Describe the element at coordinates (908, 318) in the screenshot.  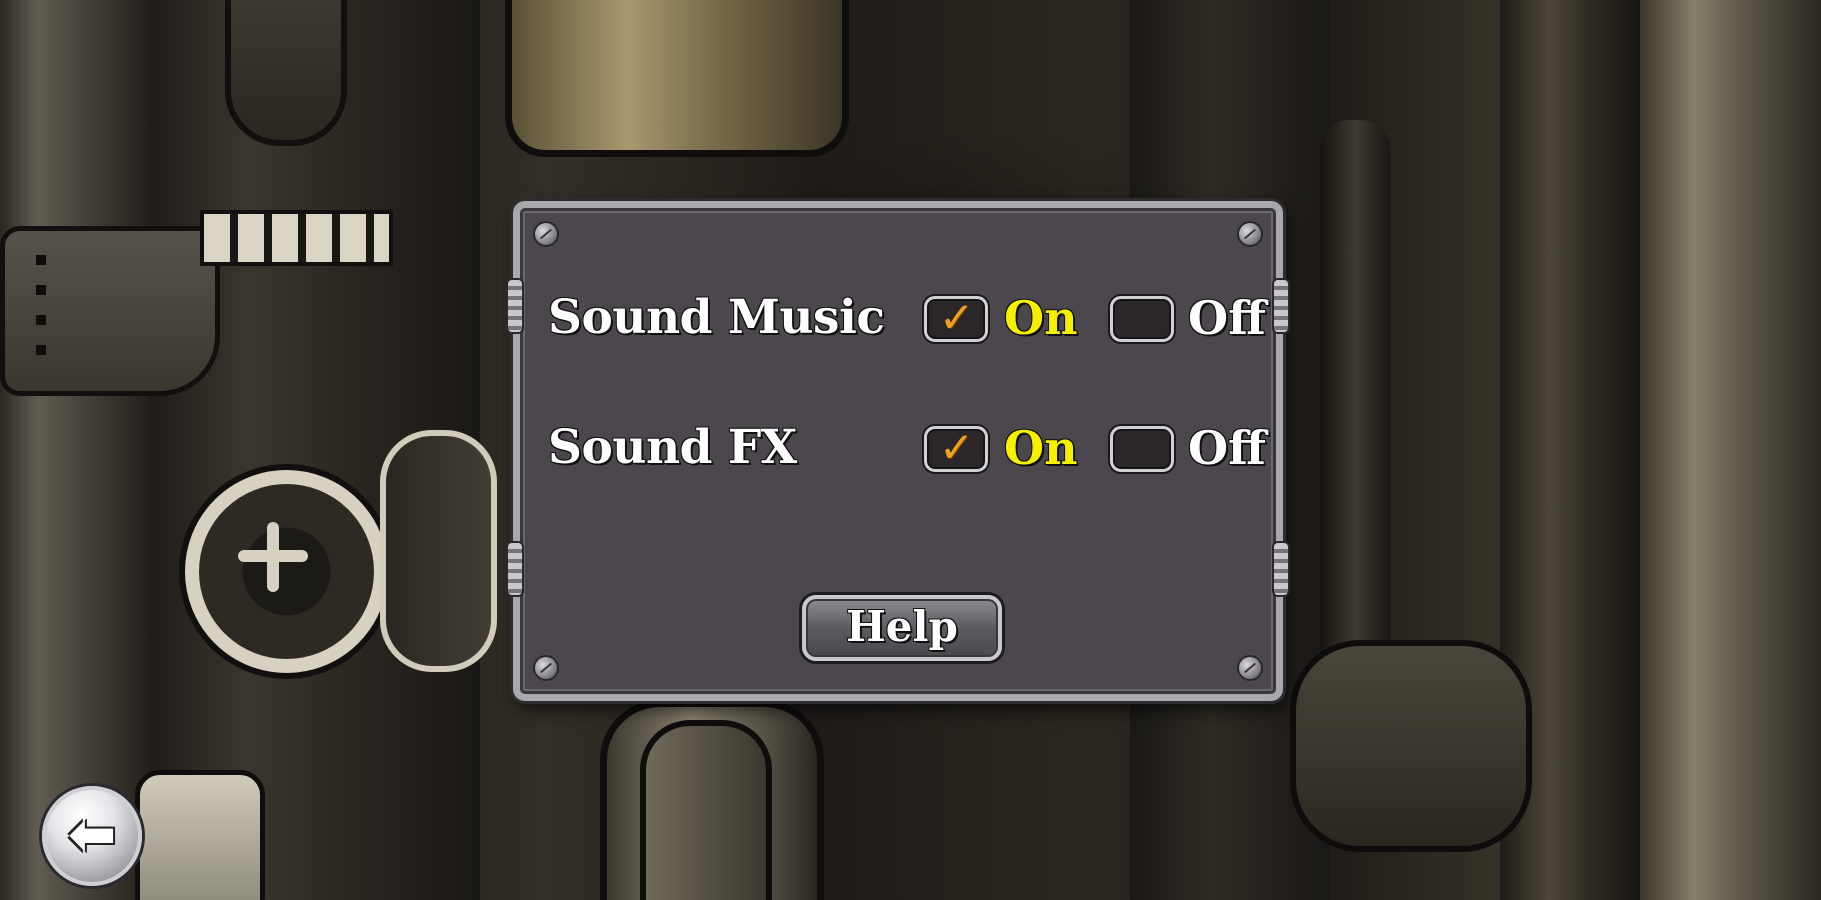
I see `sound-music-row: Sound Music ✓ On Off` at that location.